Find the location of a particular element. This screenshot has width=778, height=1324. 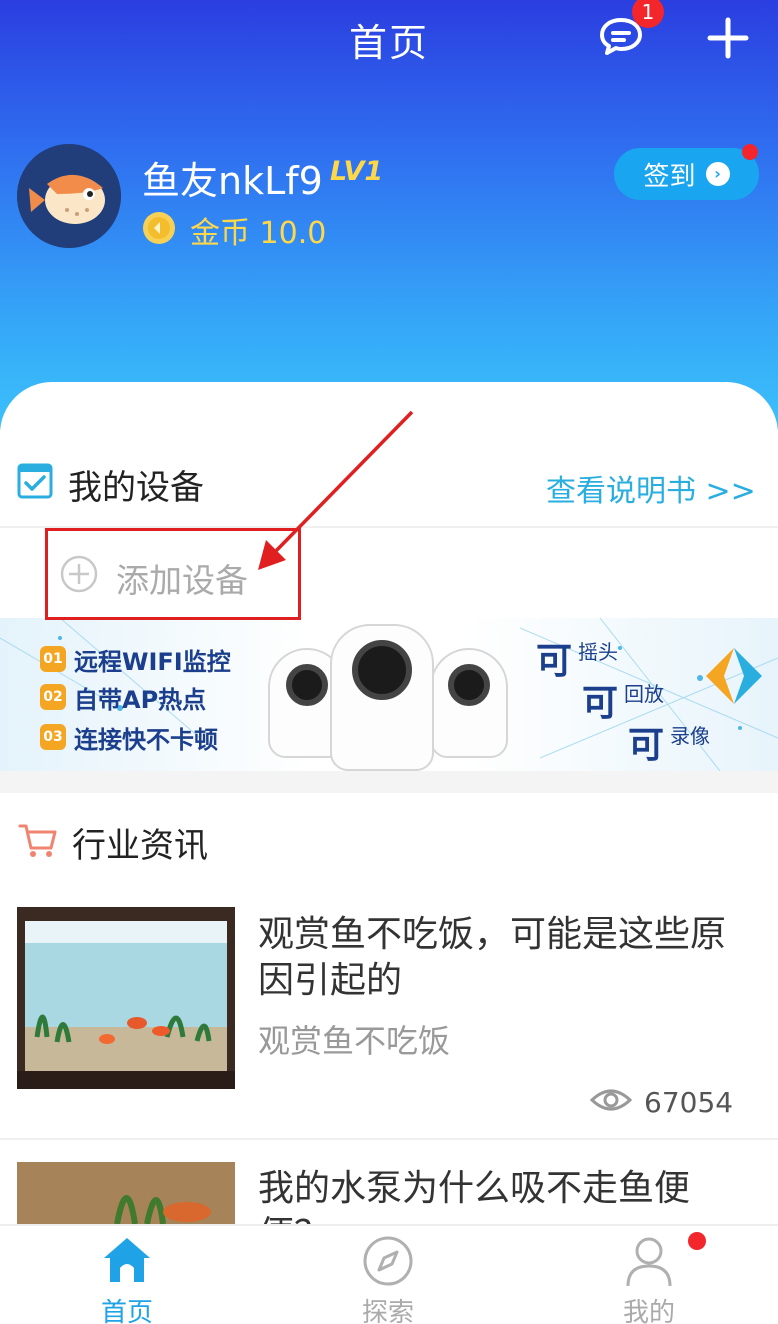

view-count: 67054 is located at coordinates (689, 1102).